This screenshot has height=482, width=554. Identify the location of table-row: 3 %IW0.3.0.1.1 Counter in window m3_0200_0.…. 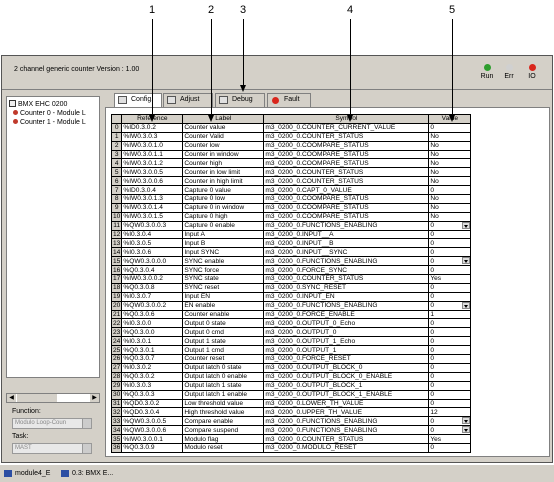
(291, 154).